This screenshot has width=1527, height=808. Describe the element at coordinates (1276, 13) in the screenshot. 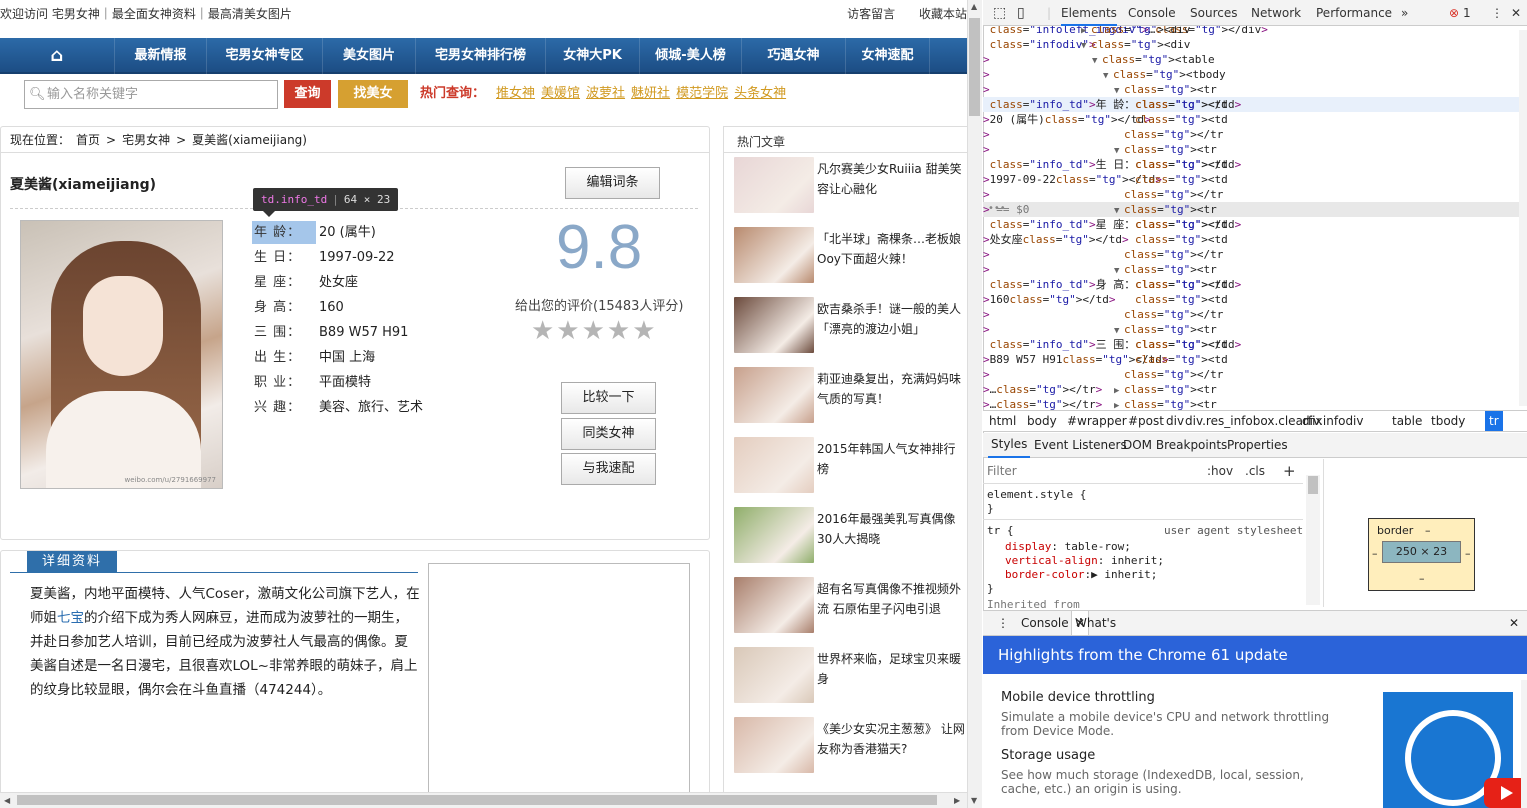

I see `tab-network: Network` at that location.